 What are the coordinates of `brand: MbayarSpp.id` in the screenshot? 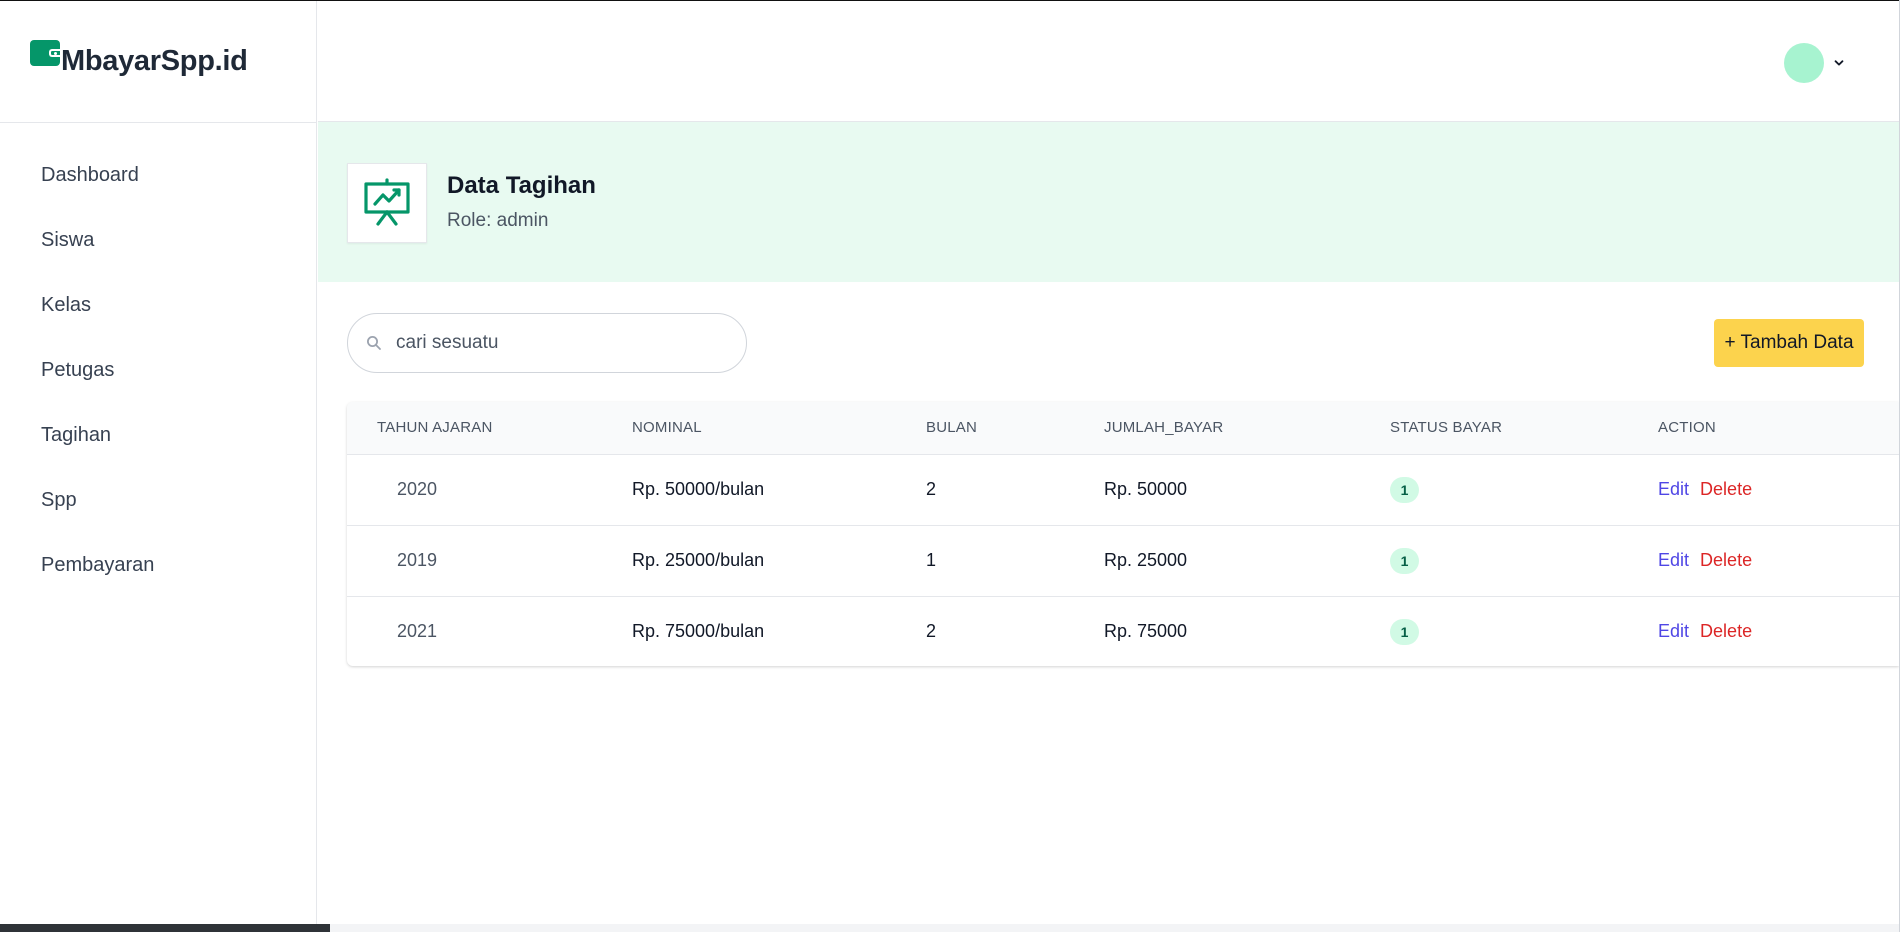 It's located at (158, 62).